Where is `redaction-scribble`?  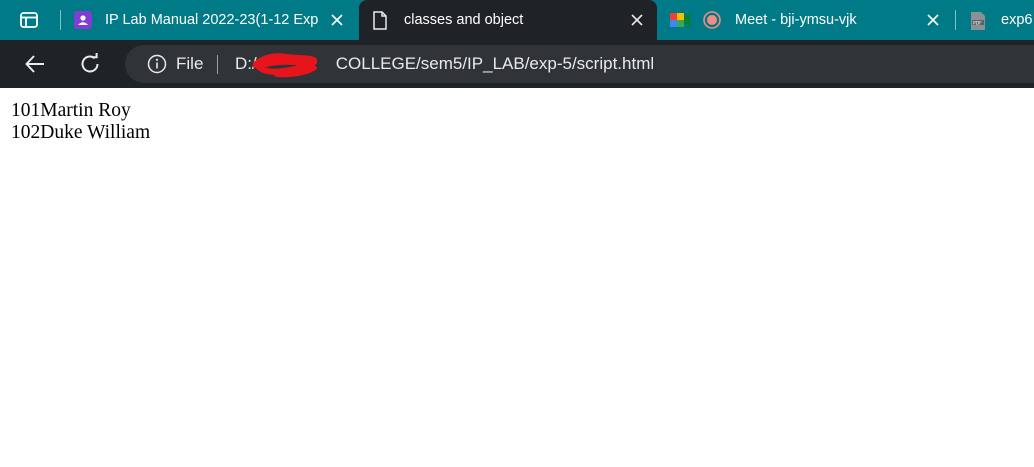 redaction-scribble is located at coordinates (285, 65).